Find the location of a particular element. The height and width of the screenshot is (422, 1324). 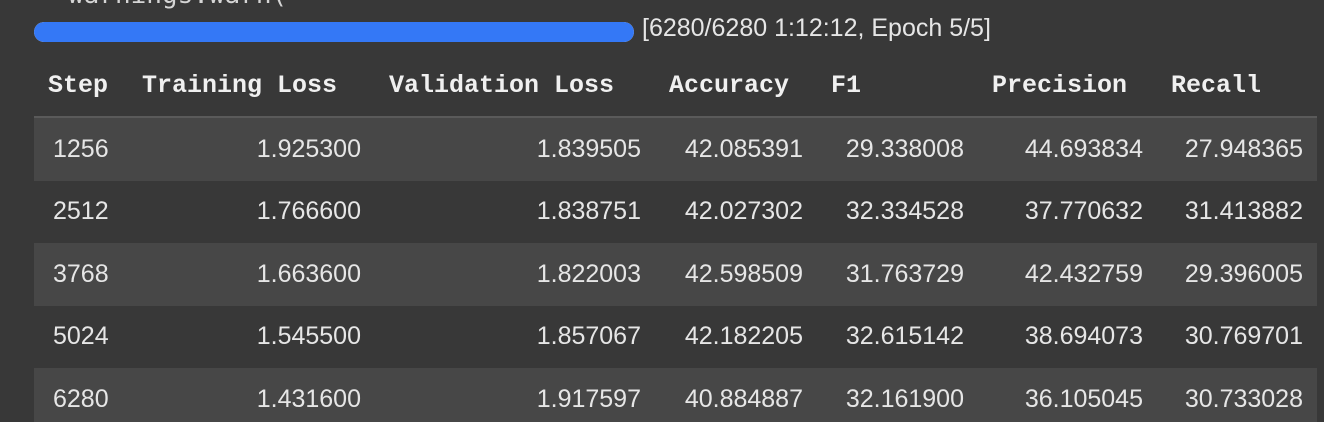

column-header-validation-loss: Validation Loss is located at coordinates (515, 86).